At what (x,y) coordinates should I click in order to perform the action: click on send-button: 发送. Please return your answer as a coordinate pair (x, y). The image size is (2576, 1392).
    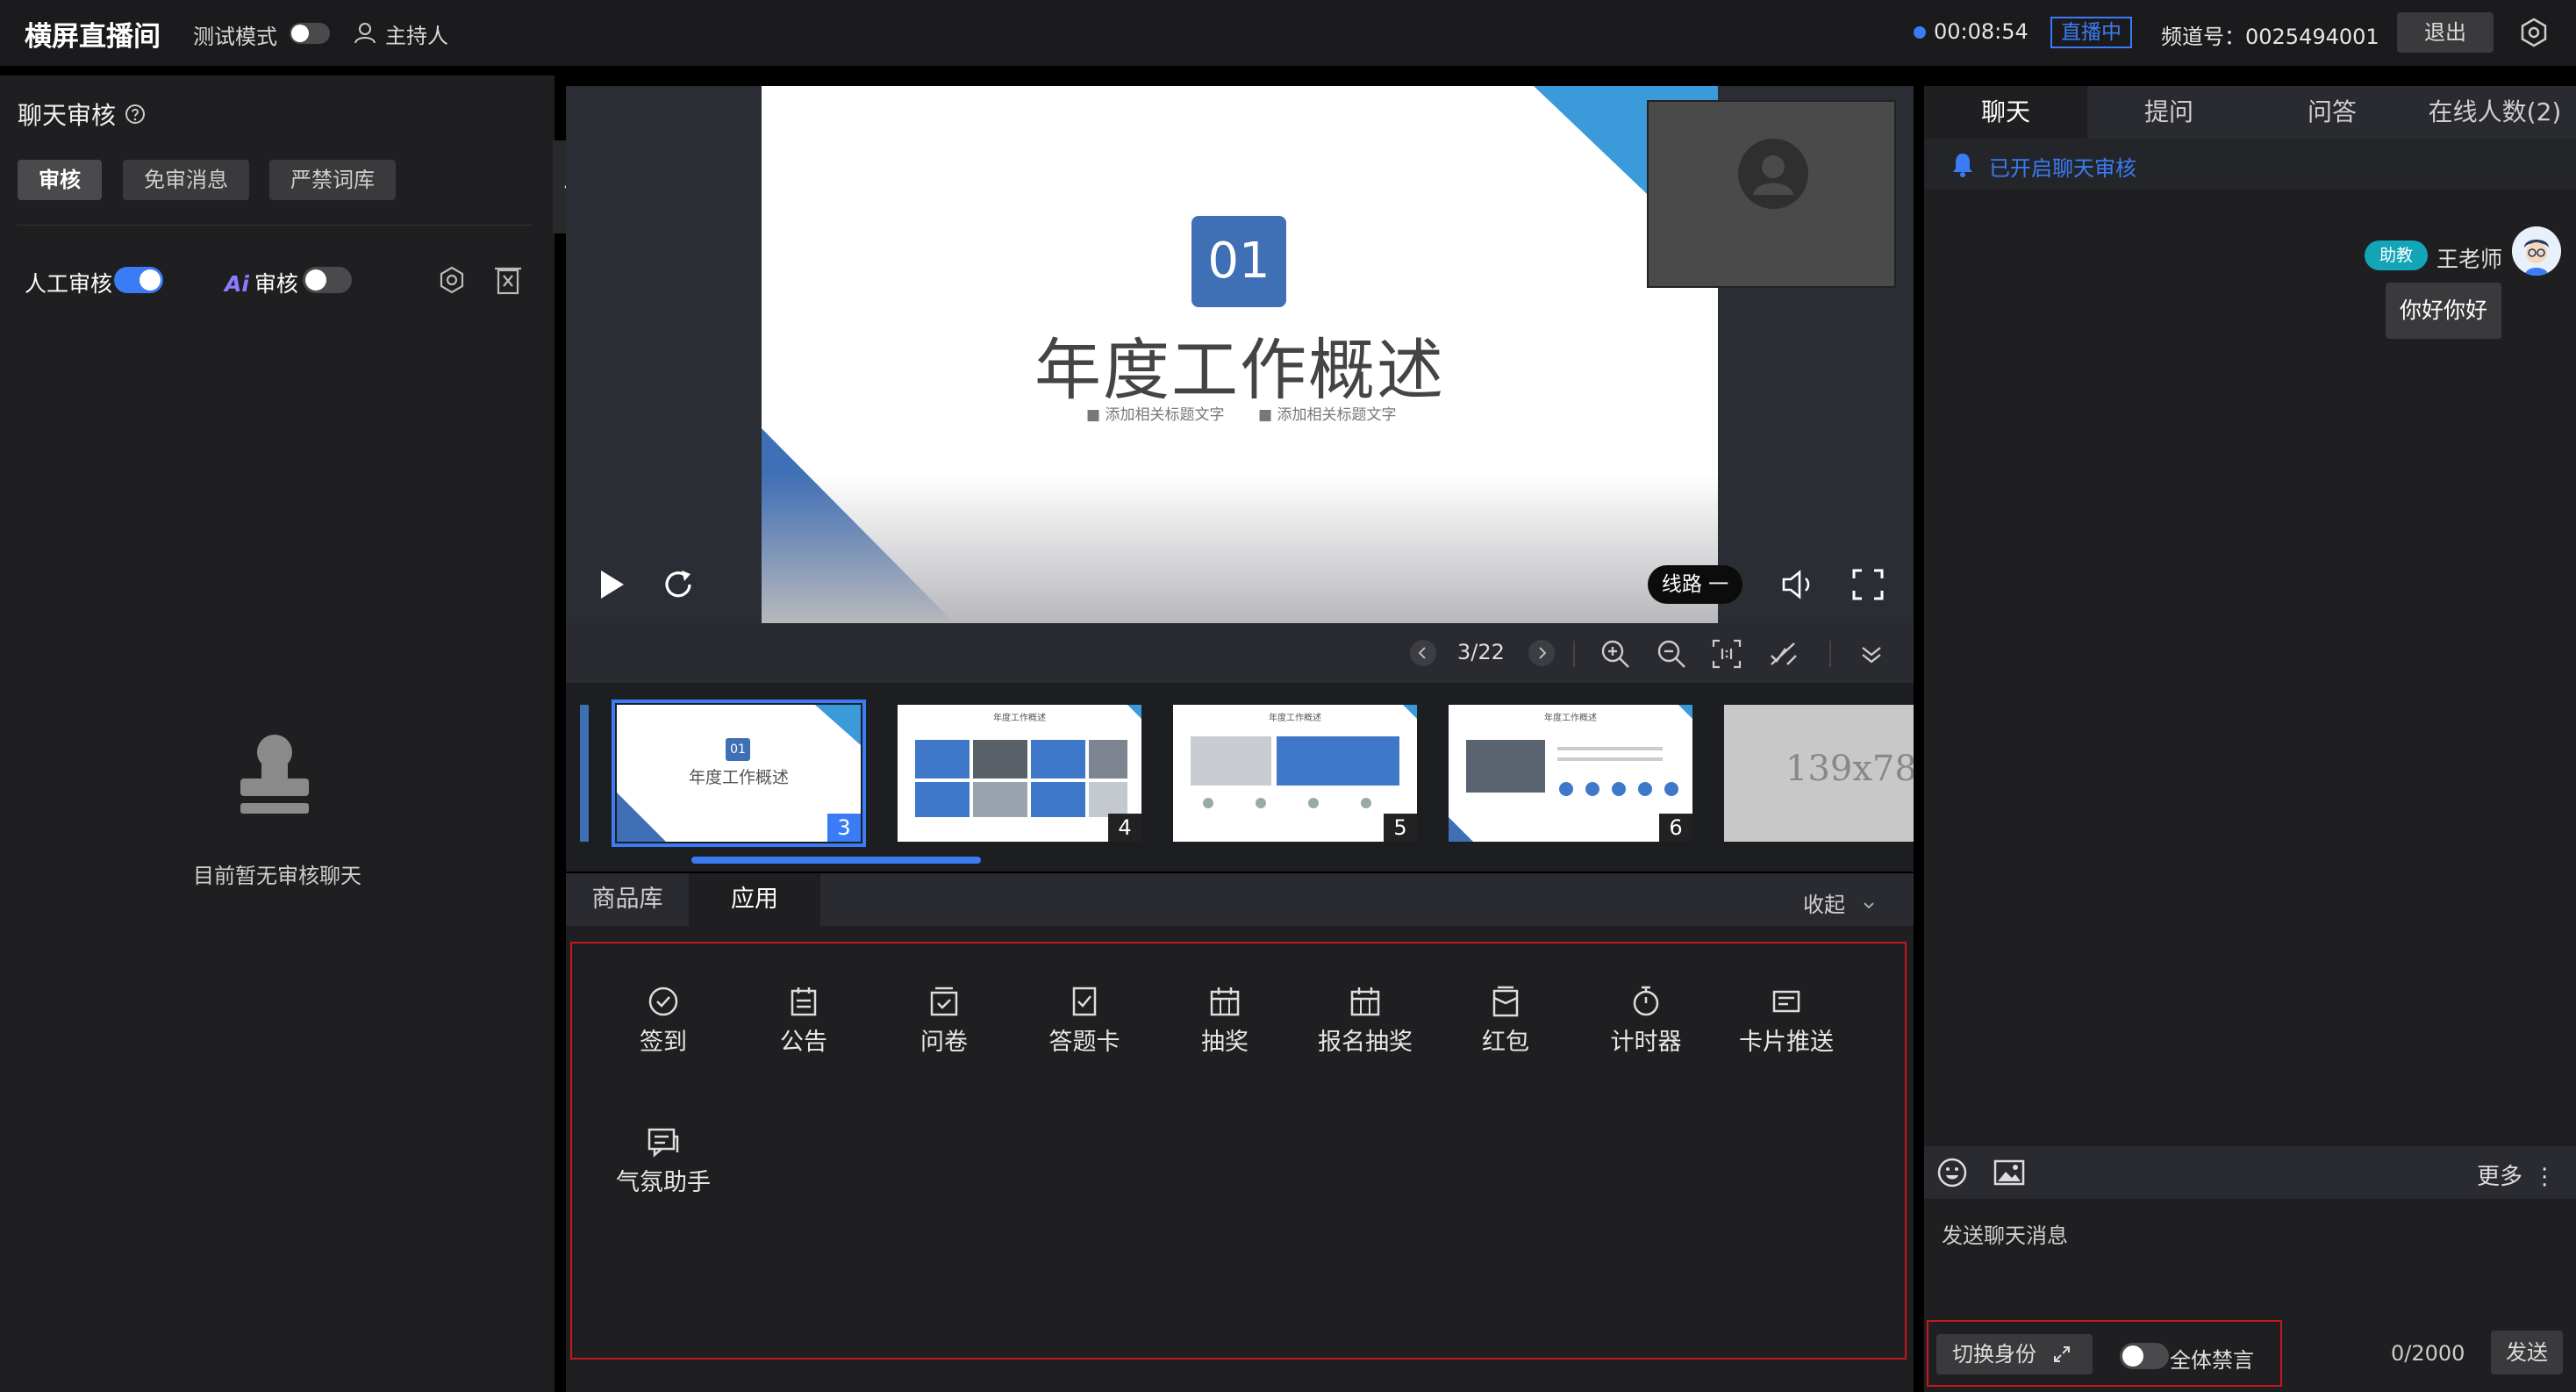
    Looking at the image, I should click on (2527, 1352).